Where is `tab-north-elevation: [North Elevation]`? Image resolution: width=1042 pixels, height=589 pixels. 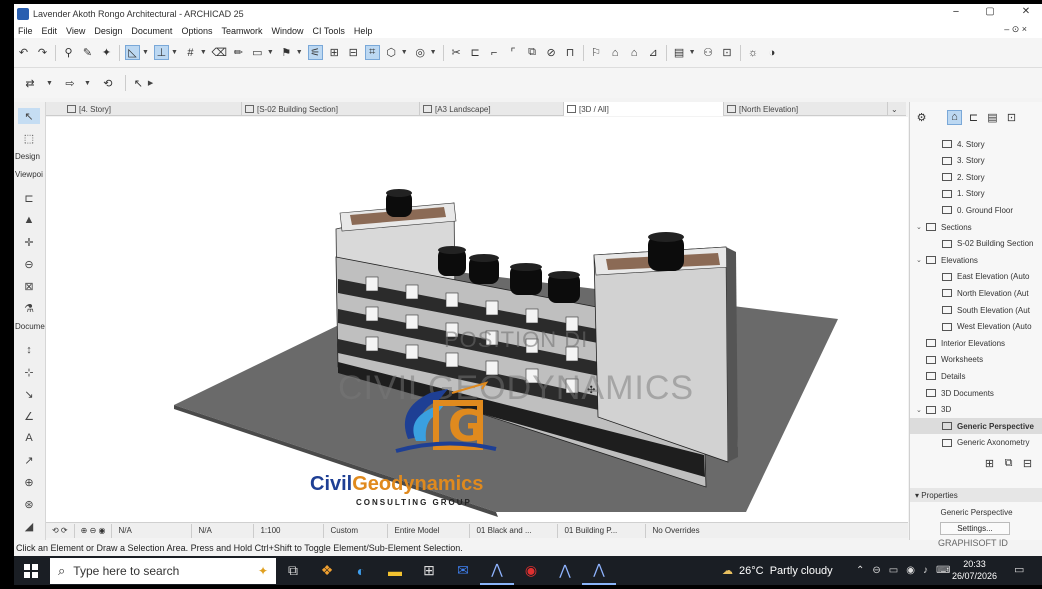
tab-north-elevation: [North Elevation] is located at coordinates (806, 109).